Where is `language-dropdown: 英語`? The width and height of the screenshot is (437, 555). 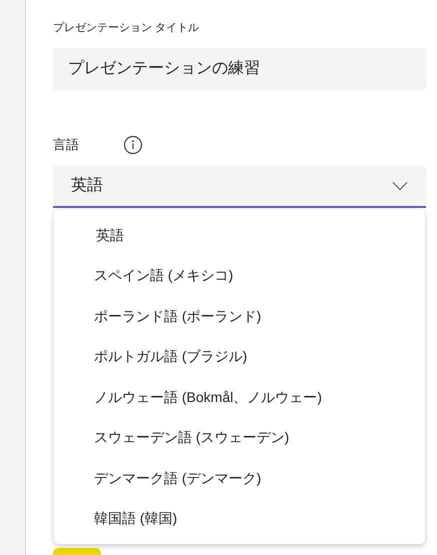 language-dropdown: 英語 is located at coordinates (239, 187).